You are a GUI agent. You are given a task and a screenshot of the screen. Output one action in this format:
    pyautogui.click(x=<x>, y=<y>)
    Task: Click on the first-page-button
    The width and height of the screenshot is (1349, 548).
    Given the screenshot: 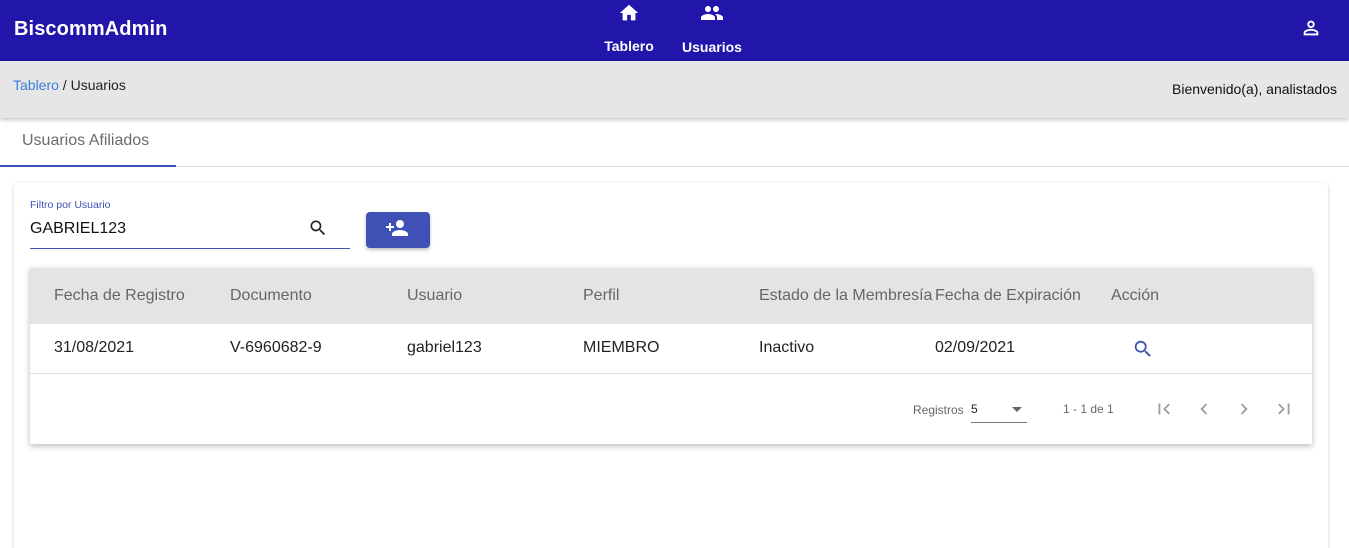 What is the action you would take?
    pyautogui.click(x=1164, y=409)
    